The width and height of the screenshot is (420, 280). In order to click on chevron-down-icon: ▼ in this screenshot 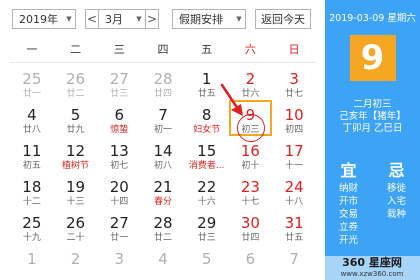, I will do `click(69, 19)`.